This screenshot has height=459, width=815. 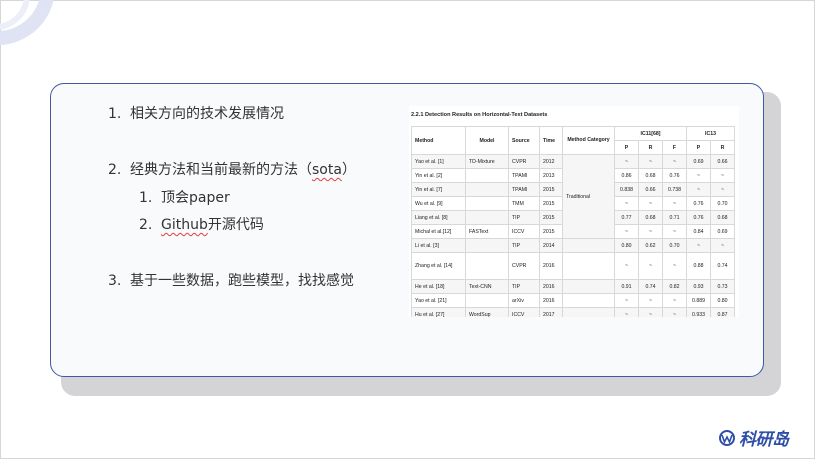 I want to click on cell-r-ic13: 0.73, so click(x=722, y=286).